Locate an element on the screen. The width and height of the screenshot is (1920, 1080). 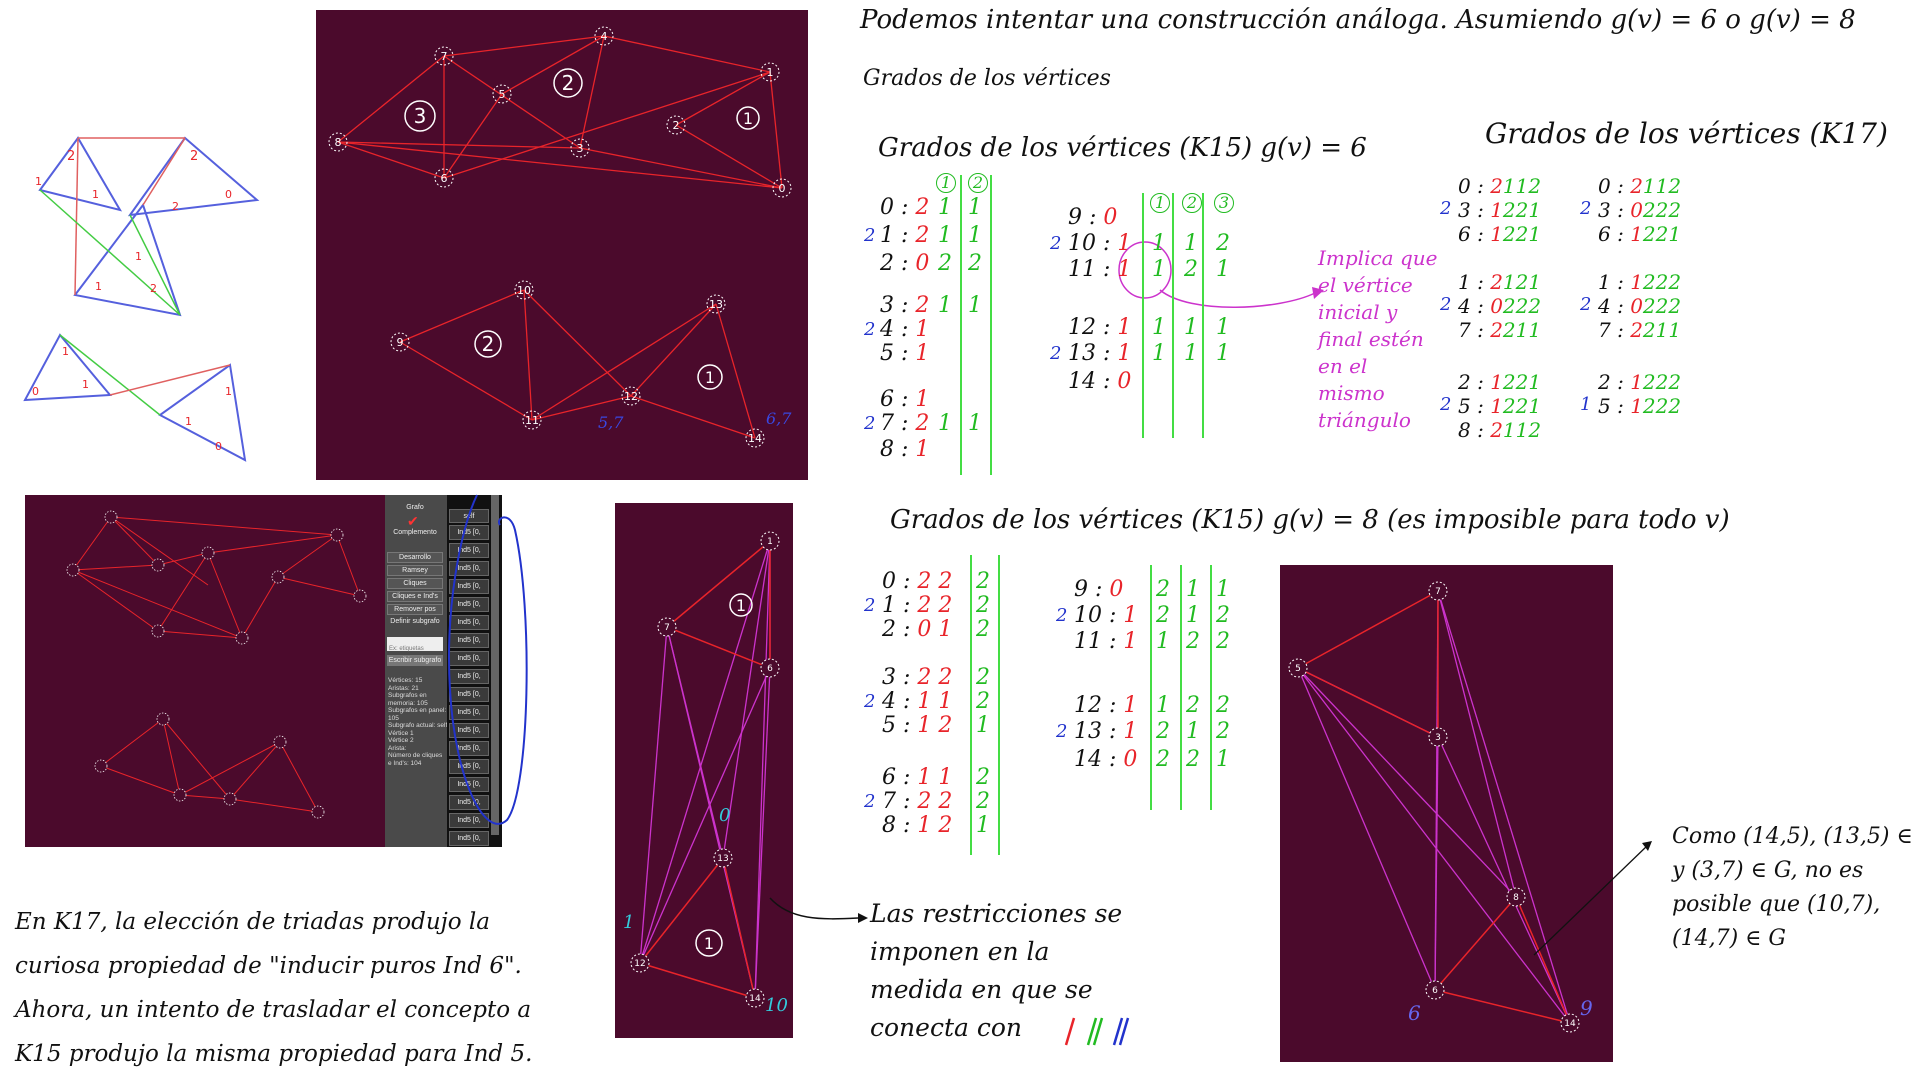
vertex-number: 10 : is located at coordinates (1093, 243).